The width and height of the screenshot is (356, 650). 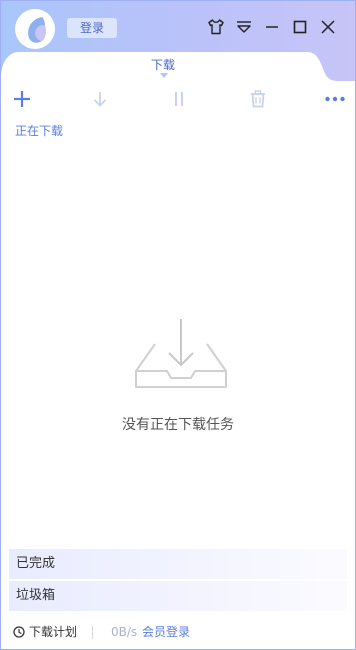 I want to click on add-icon, so click(x=22, y=99).